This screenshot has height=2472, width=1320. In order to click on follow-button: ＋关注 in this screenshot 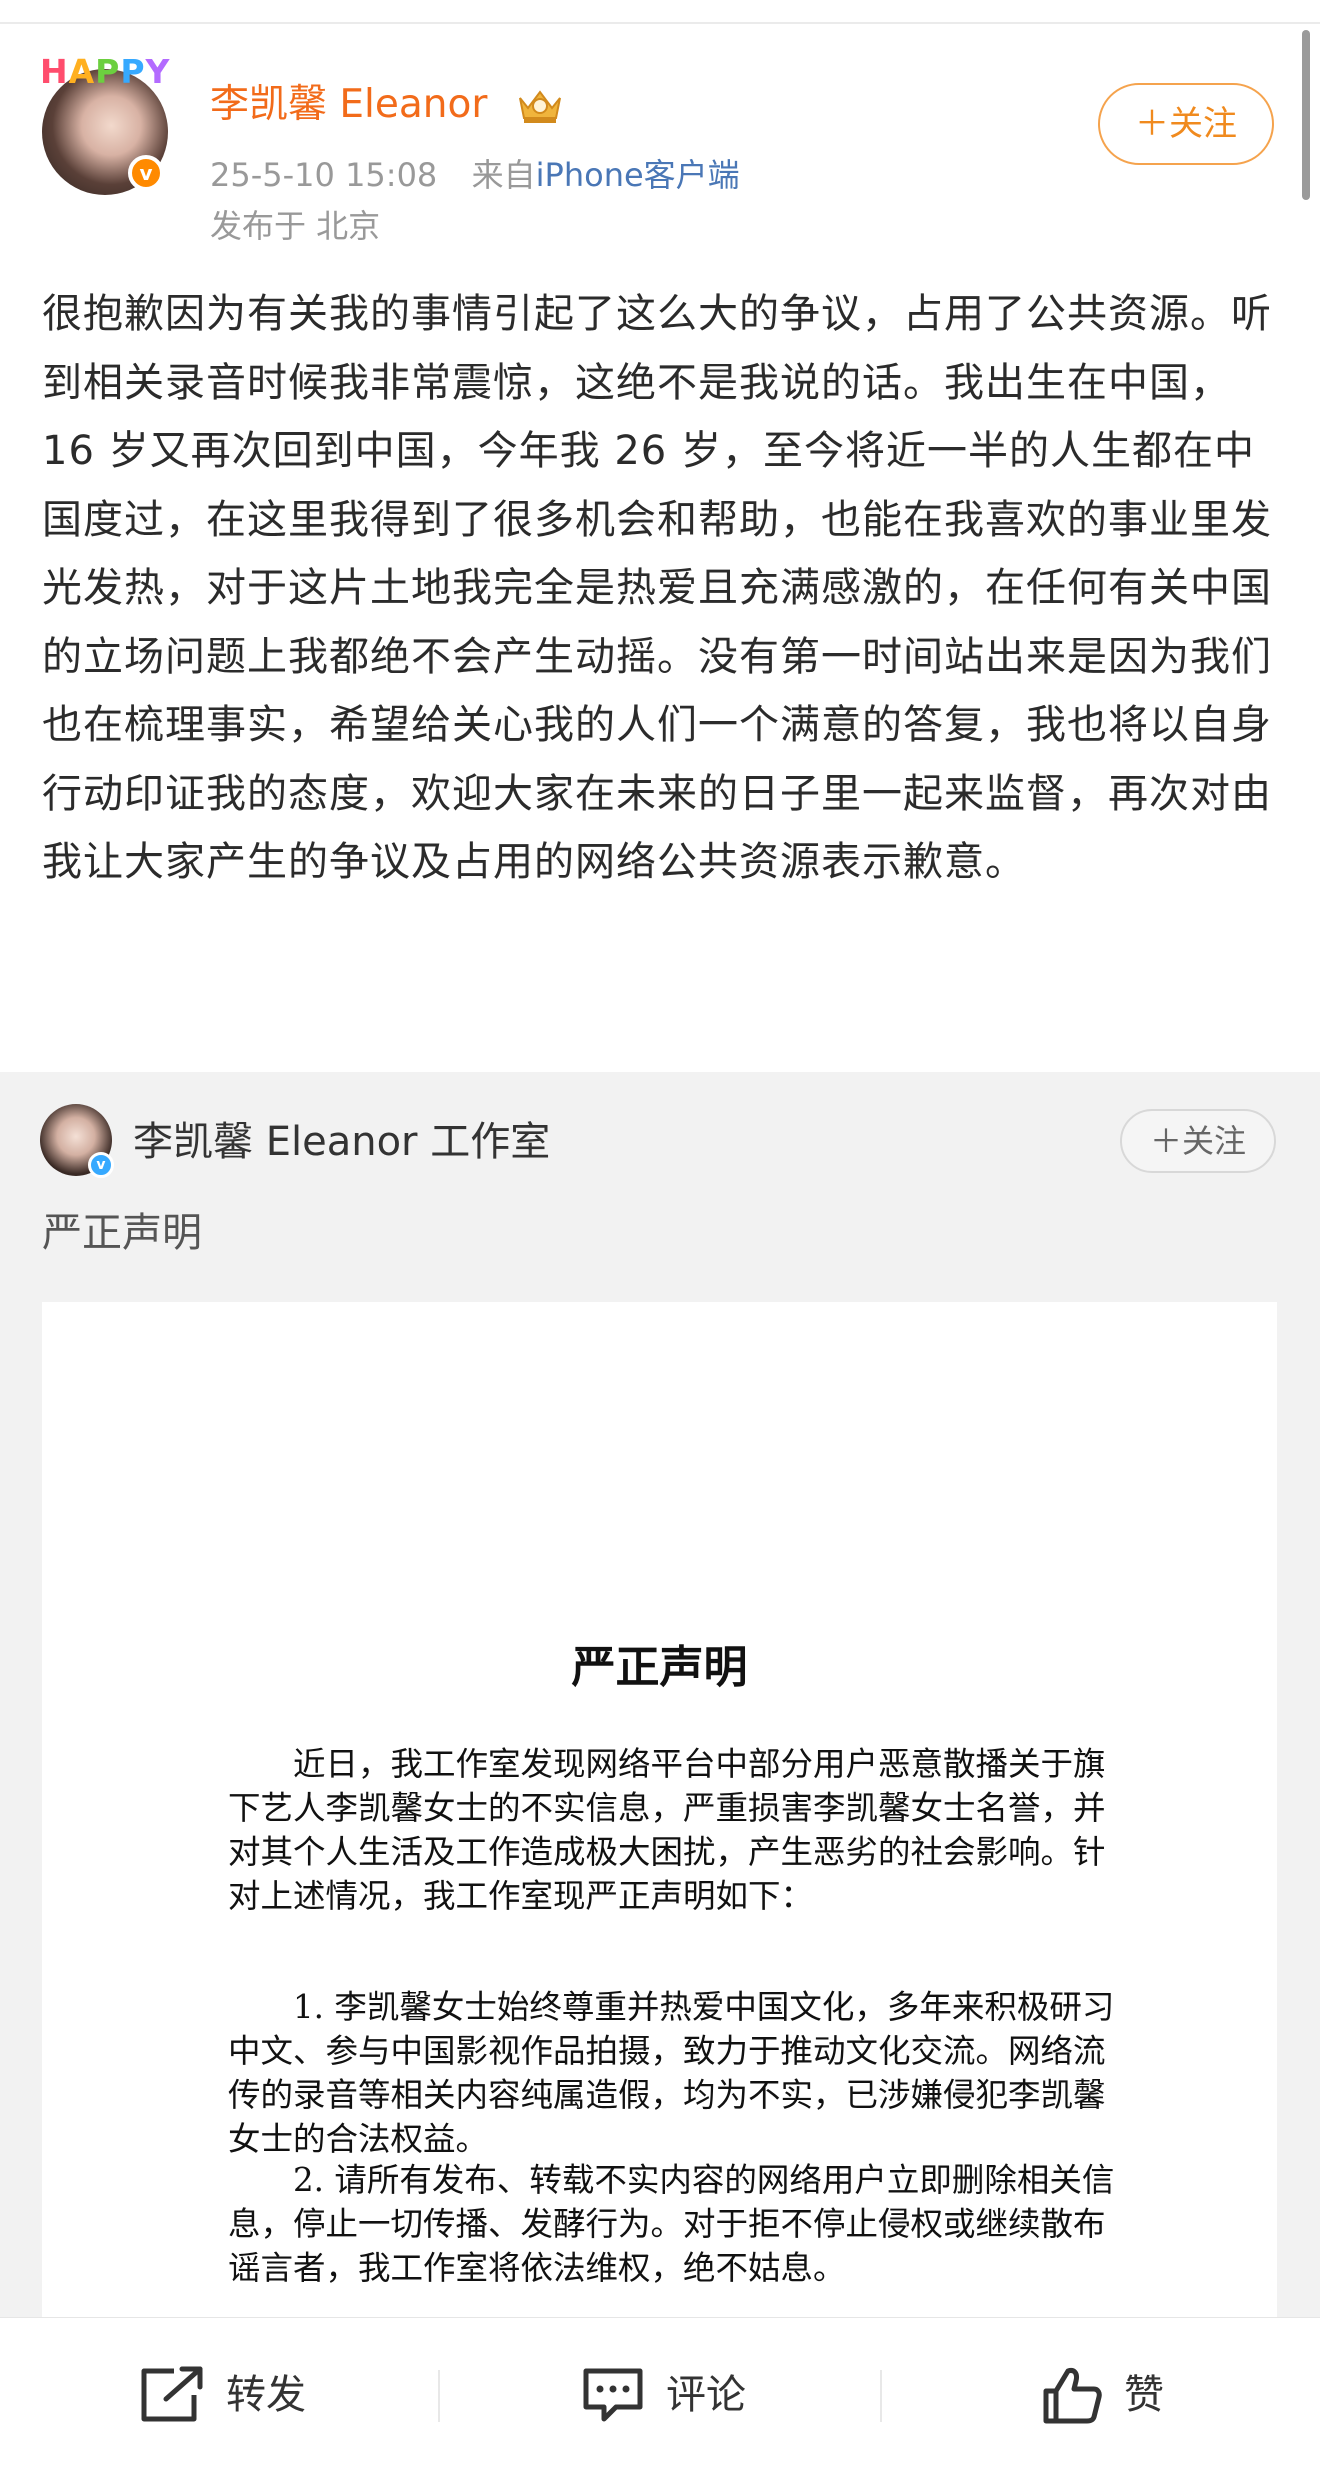, I will do `click(1186, 124)`.